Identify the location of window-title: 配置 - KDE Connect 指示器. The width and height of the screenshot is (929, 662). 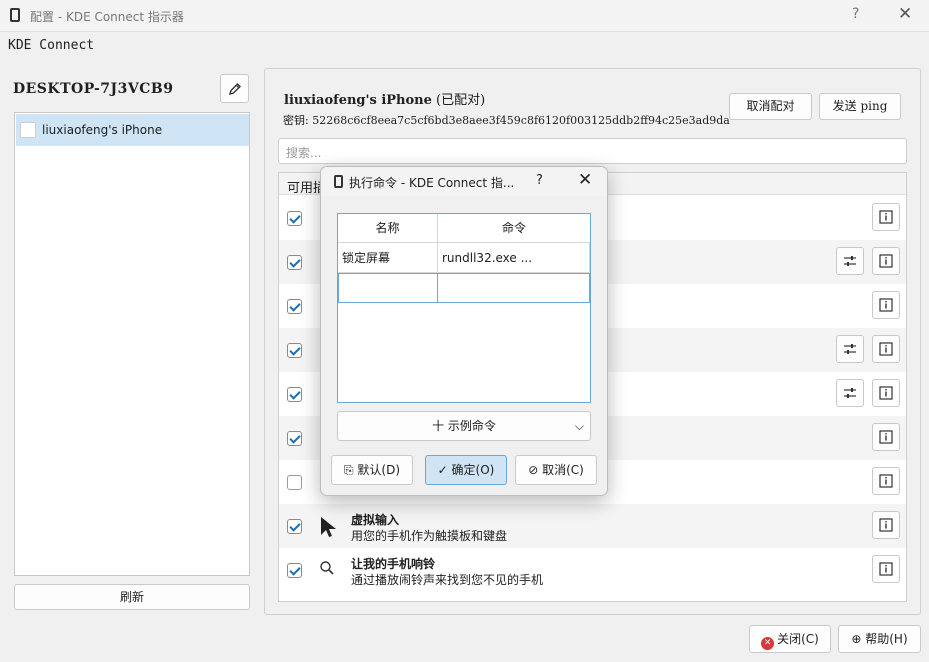
(107, 17).